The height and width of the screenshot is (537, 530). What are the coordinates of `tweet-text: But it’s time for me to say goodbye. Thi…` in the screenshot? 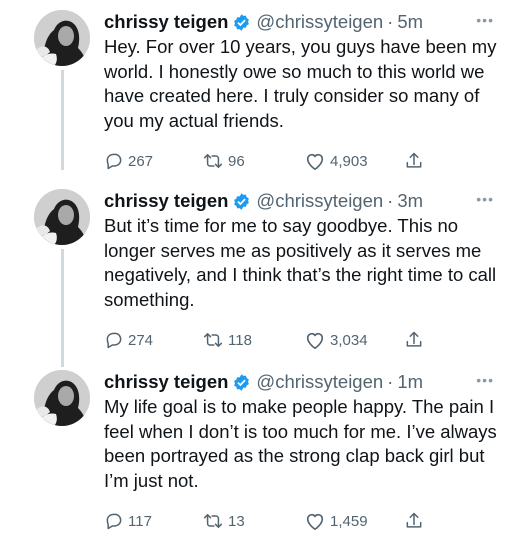 It's located at (300, 262).